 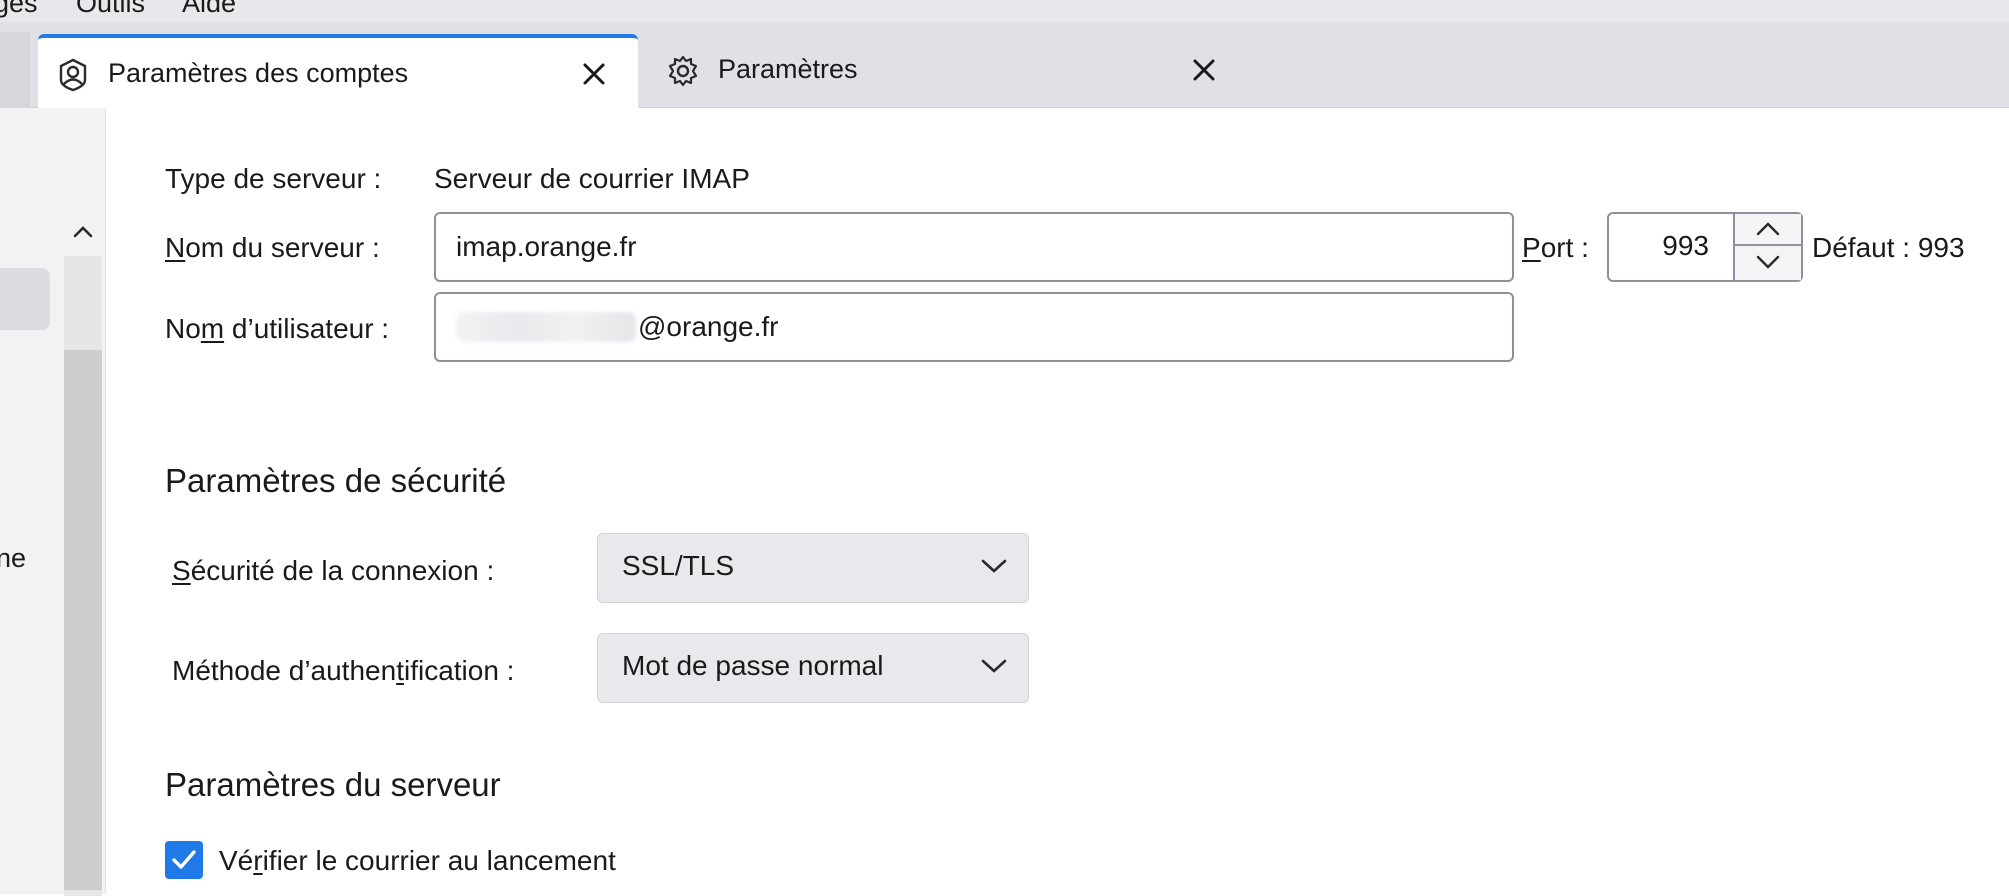 I want to click on server-name-value: imap.orange.fr, so click(x=546, y=246).